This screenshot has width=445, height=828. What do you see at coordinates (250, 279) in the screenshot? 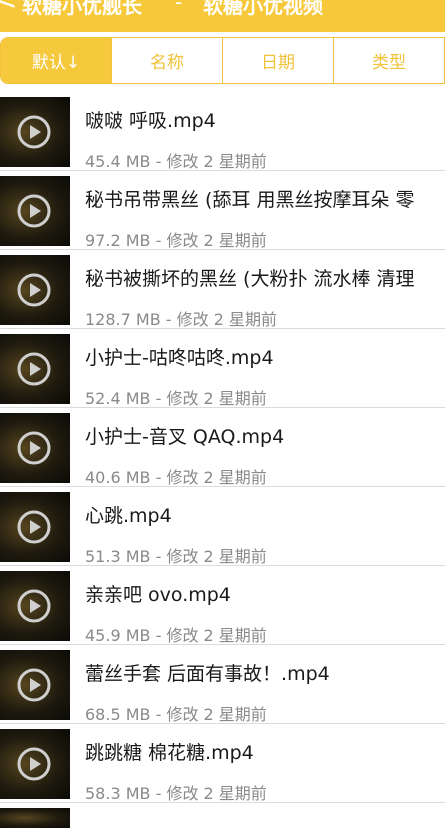
I see `file-name: 秘书被撕坏的黑丝 (大粉扑 流水棒 清理` at bounding box center [250, 279].